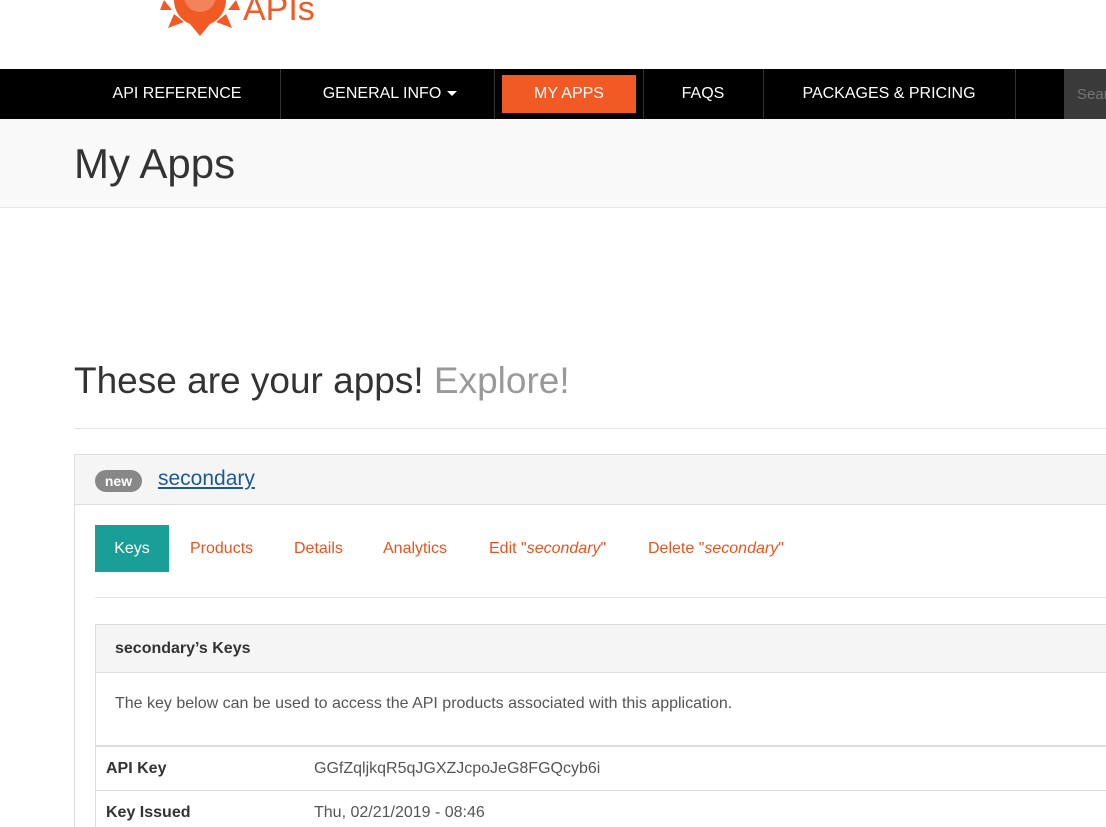 The image size is (1106, 827). I want to click on nav-item-label: PACKAGES & PRICING, so click(889, 93).